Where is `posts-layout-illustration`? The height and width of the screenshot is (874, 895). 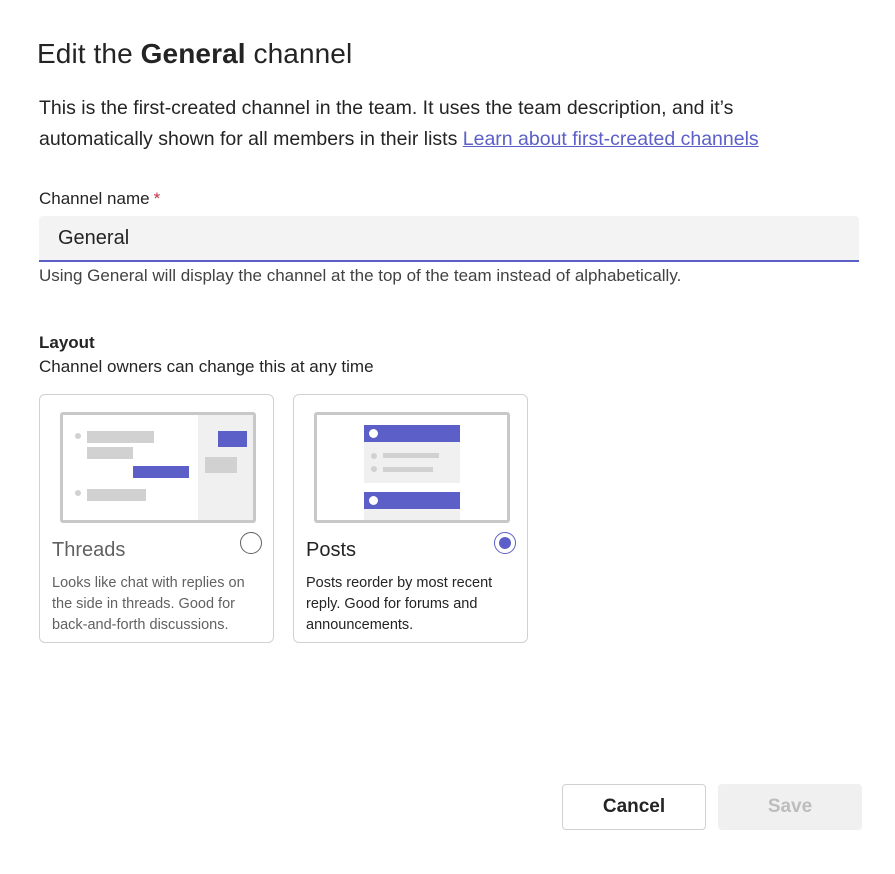
posts-layout-illustration is located at coordinates (412, 467).